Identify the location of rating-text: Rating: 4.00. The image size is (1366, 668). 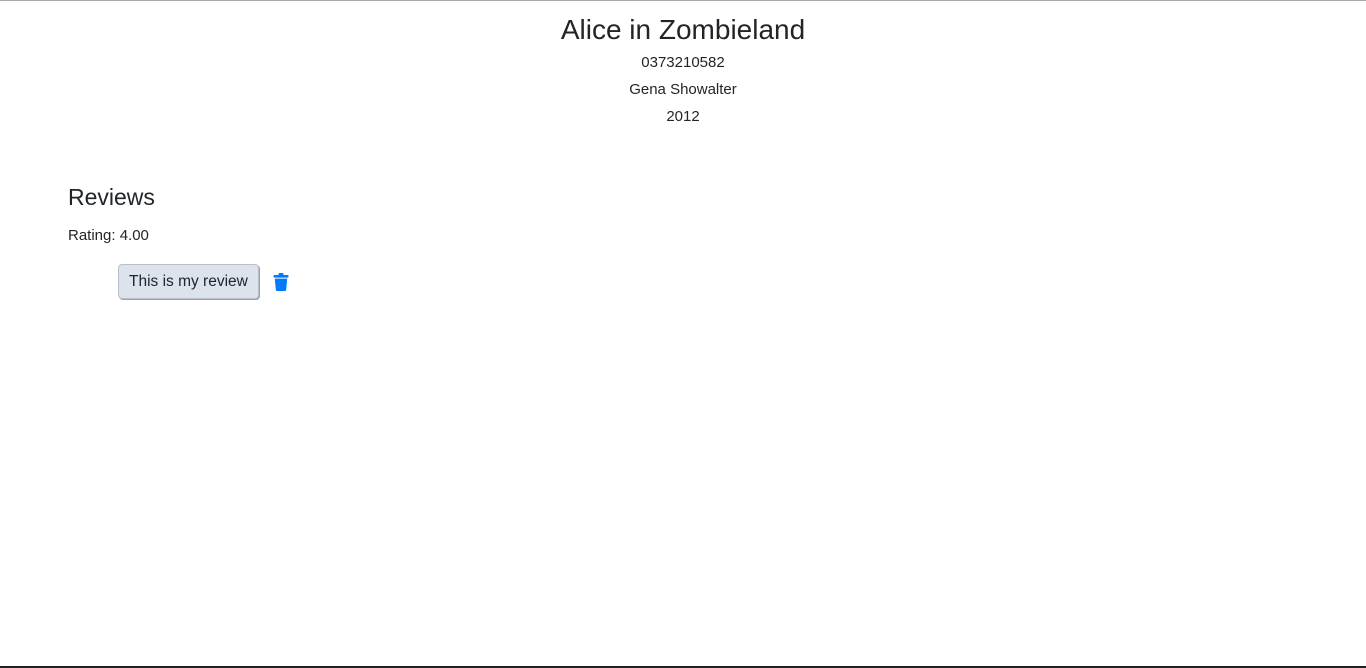
(108, 235).